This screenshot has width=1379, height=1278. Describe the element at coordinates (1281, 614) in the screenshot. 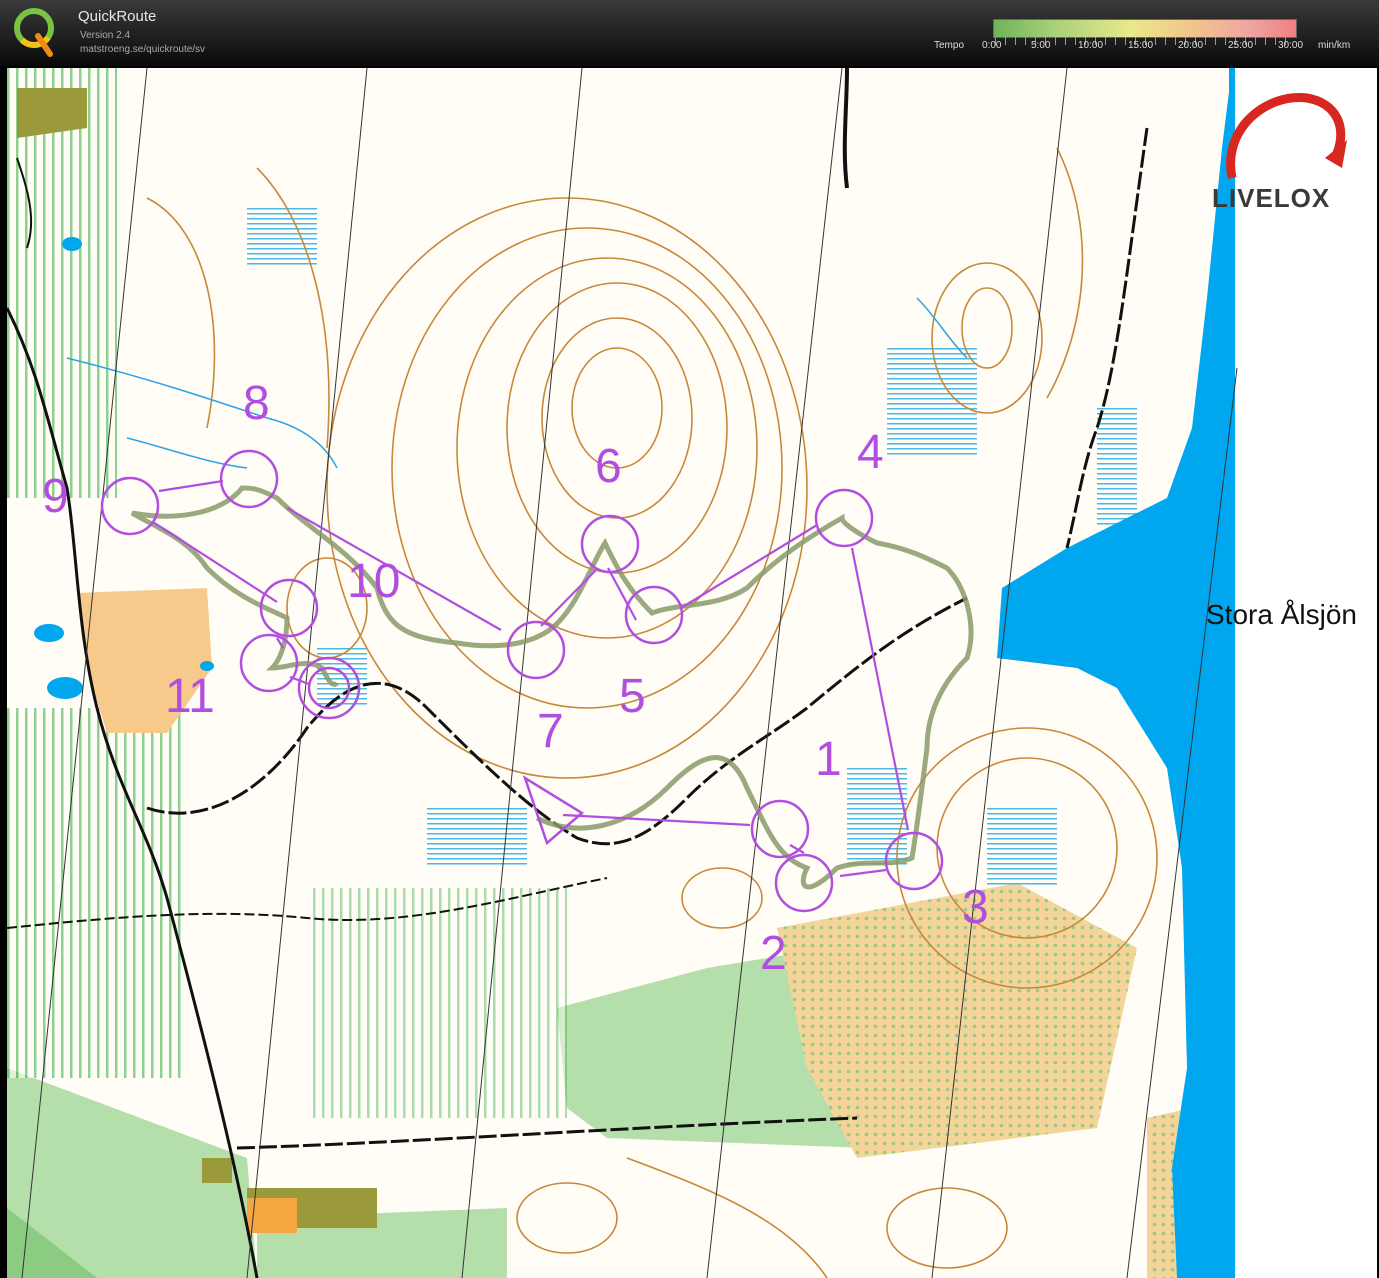

I see `lake-label: Stora Ålsjön` at that location.